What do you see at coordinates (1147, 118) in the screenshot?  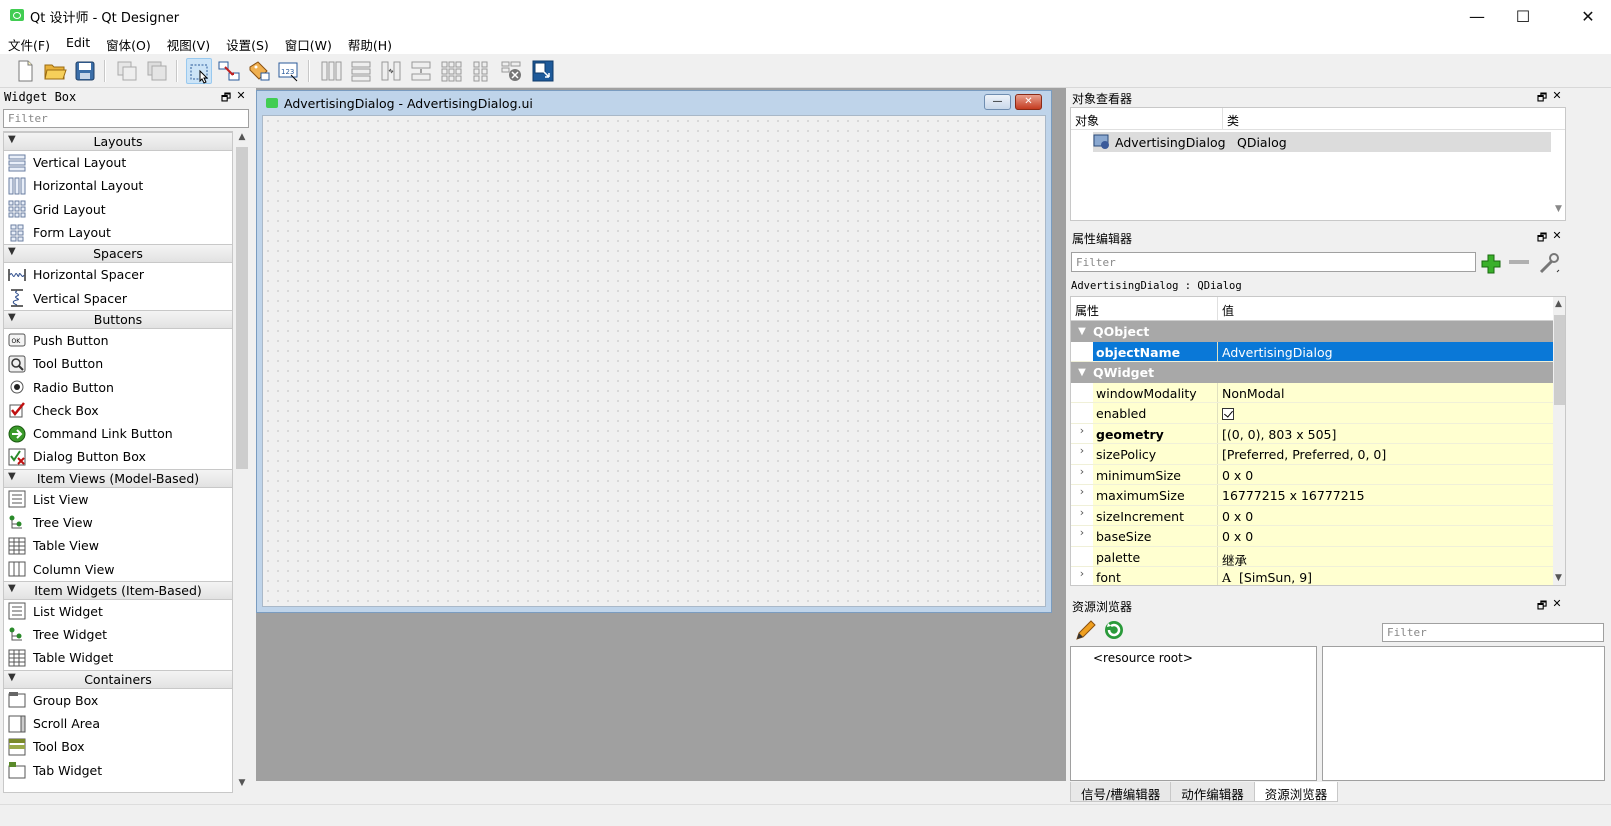 I see `column-object: 对象` at bounding box center [1147, 118].